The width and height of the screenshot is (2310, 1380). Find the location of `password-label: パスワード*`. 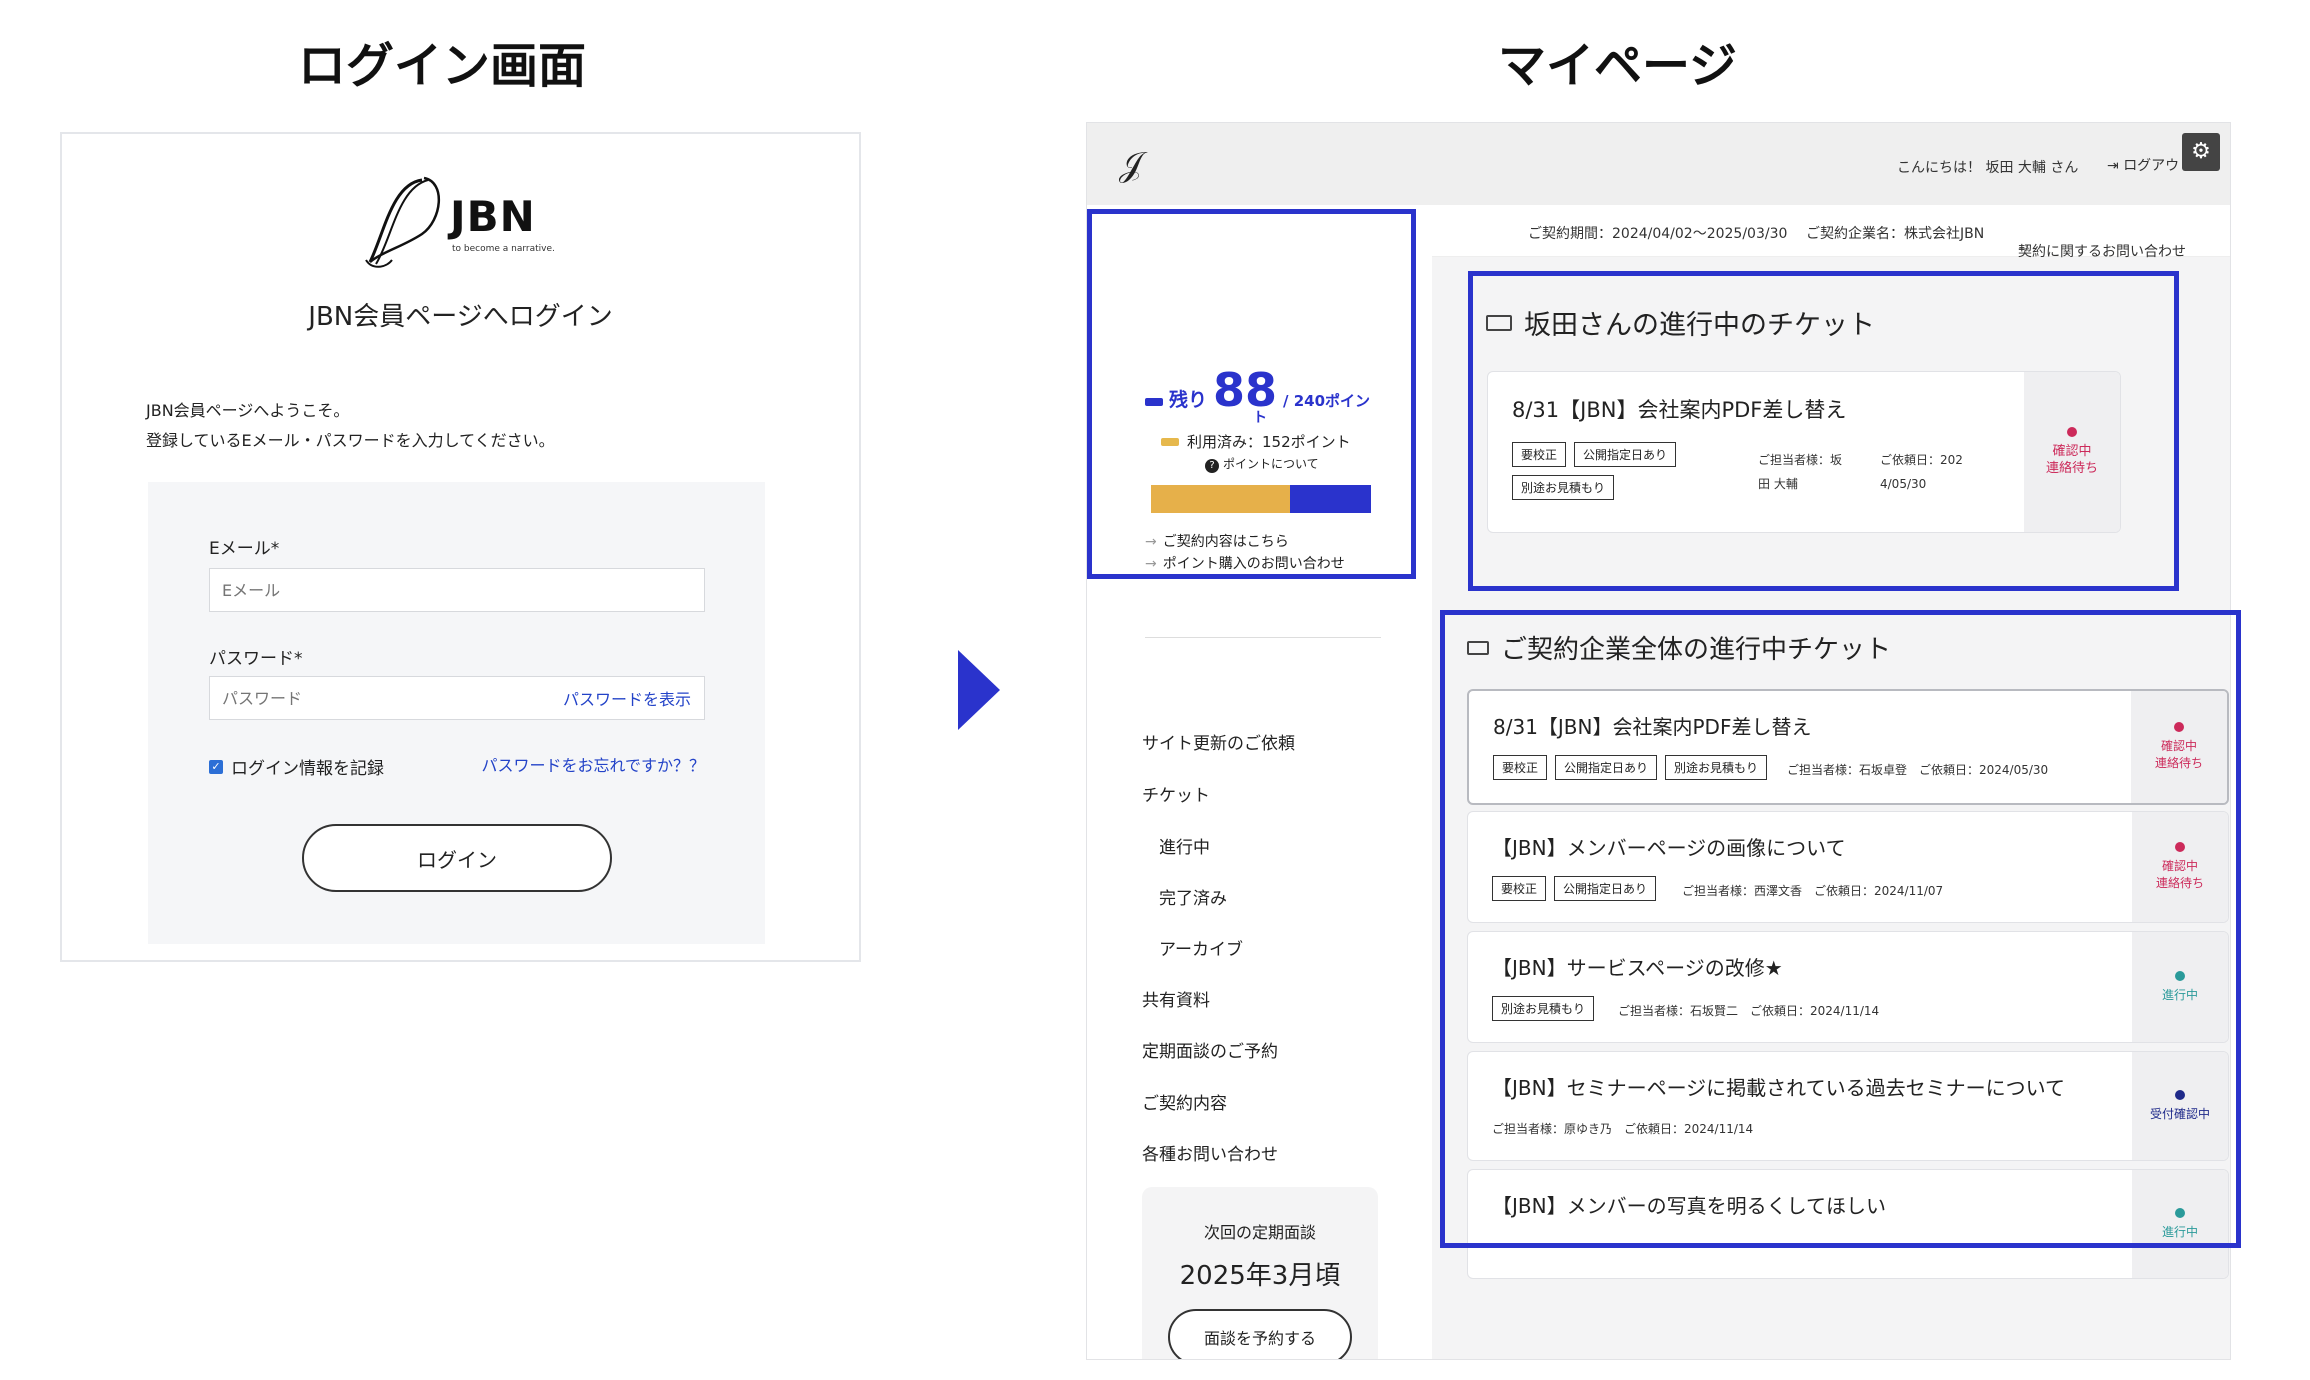

password-label: パスワード* is located at coordinates (256, 659).